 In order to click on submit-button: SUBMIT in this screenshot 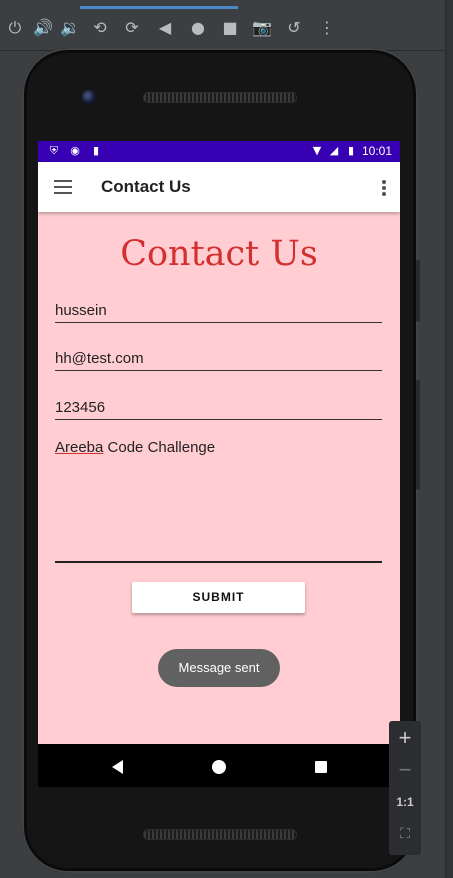, I will do `click(218, 597)`.